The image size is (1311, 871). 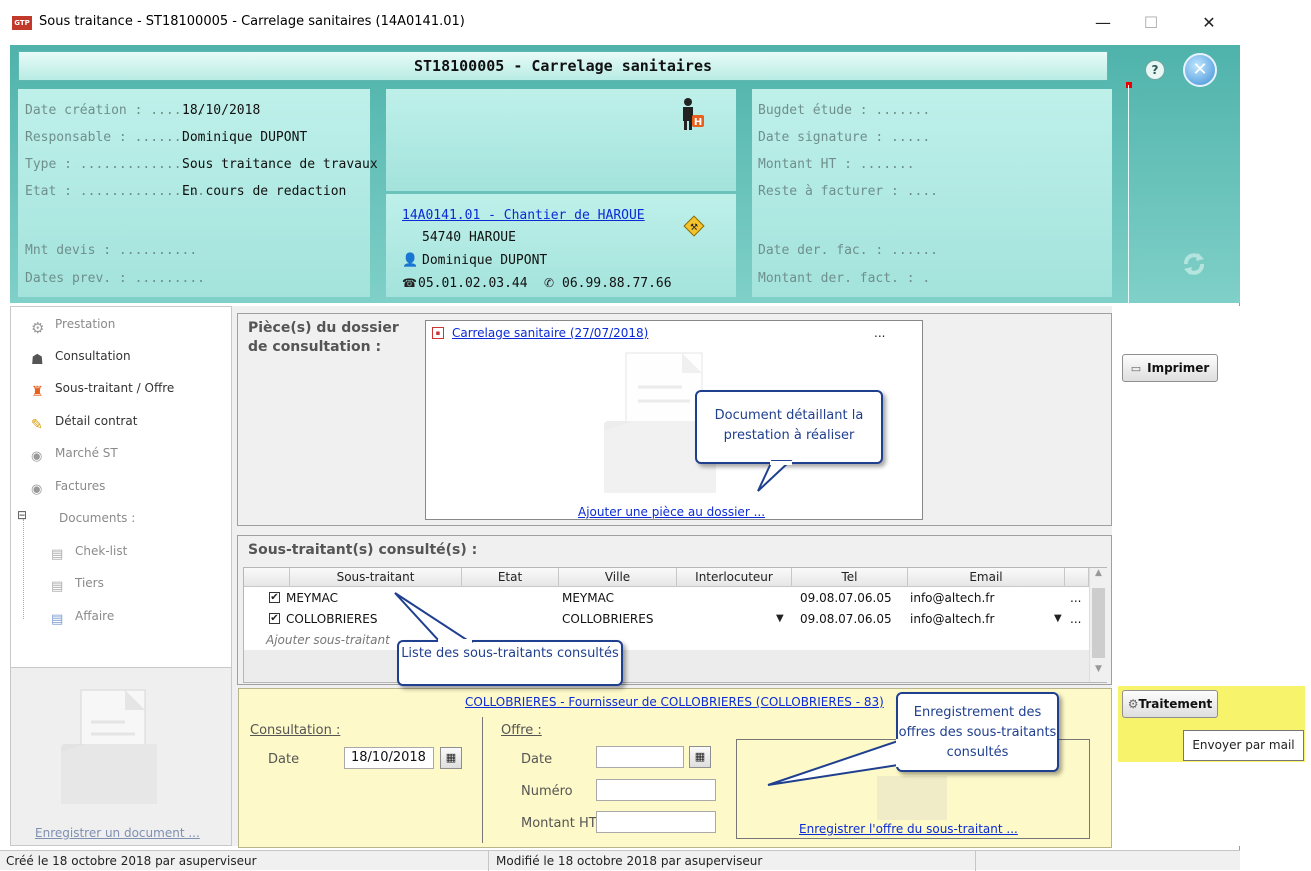 I want to click on scroll-up-icon: ▲, so click(x=1098, y=576).